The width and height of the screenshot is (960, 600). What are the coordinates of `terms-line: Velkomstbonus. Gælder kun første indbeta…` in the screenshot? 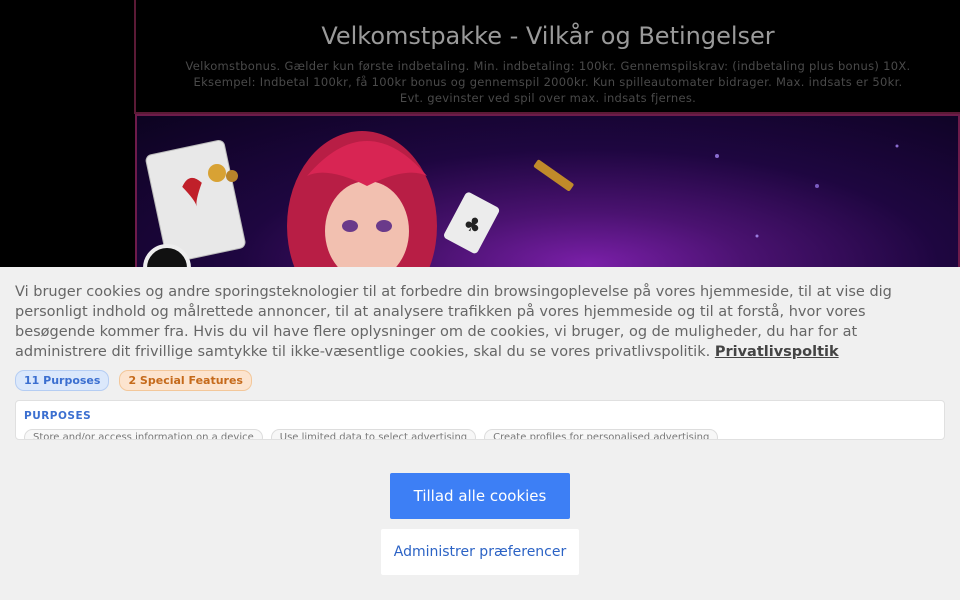 It's located at (548, 66).